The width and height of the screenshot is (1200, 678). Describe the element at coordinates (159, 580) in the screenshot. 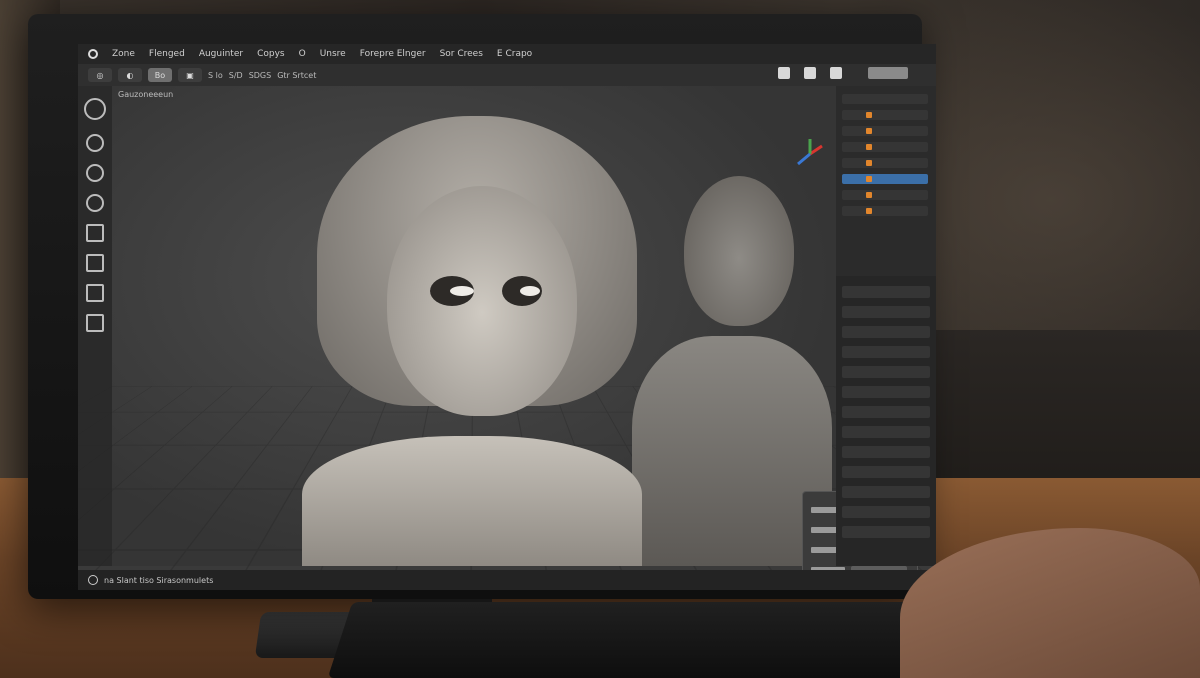

I see `status-text: na Slant tiso Sirasonmulets` at that location.